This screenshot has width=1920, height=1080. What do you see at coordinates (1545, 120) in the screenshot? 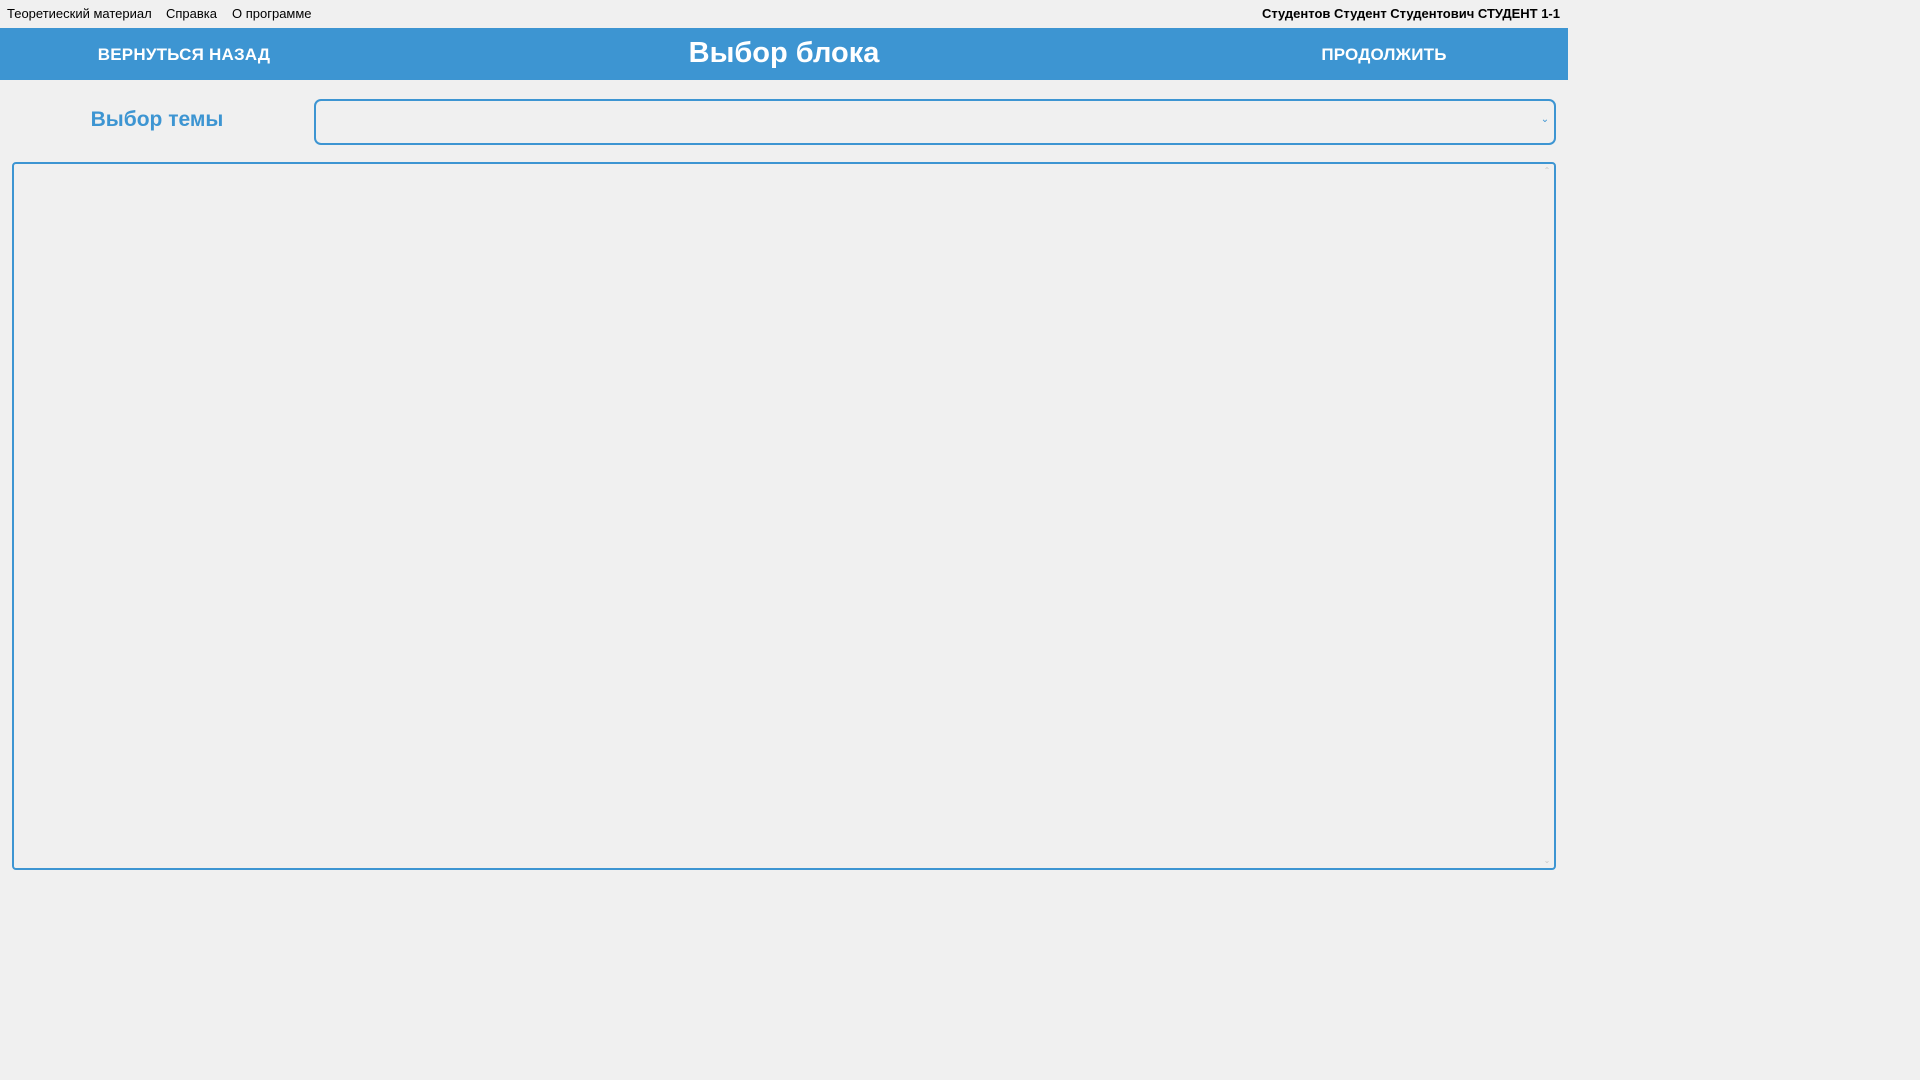
I see `chevron-down-icon: ⌄` at bounding box center [1545, 120].